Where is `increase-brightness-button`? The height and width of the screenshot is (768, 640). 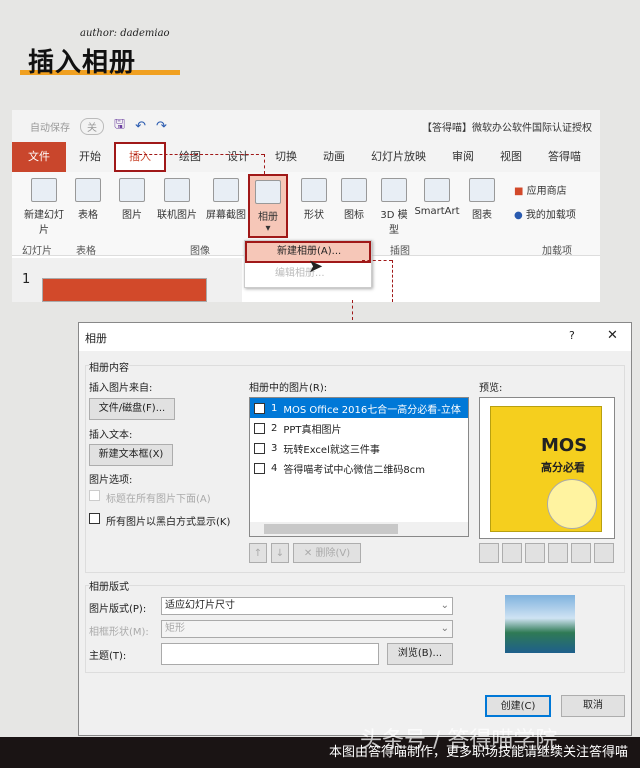
increase-brightness-button is located at coordinates (581, 553).